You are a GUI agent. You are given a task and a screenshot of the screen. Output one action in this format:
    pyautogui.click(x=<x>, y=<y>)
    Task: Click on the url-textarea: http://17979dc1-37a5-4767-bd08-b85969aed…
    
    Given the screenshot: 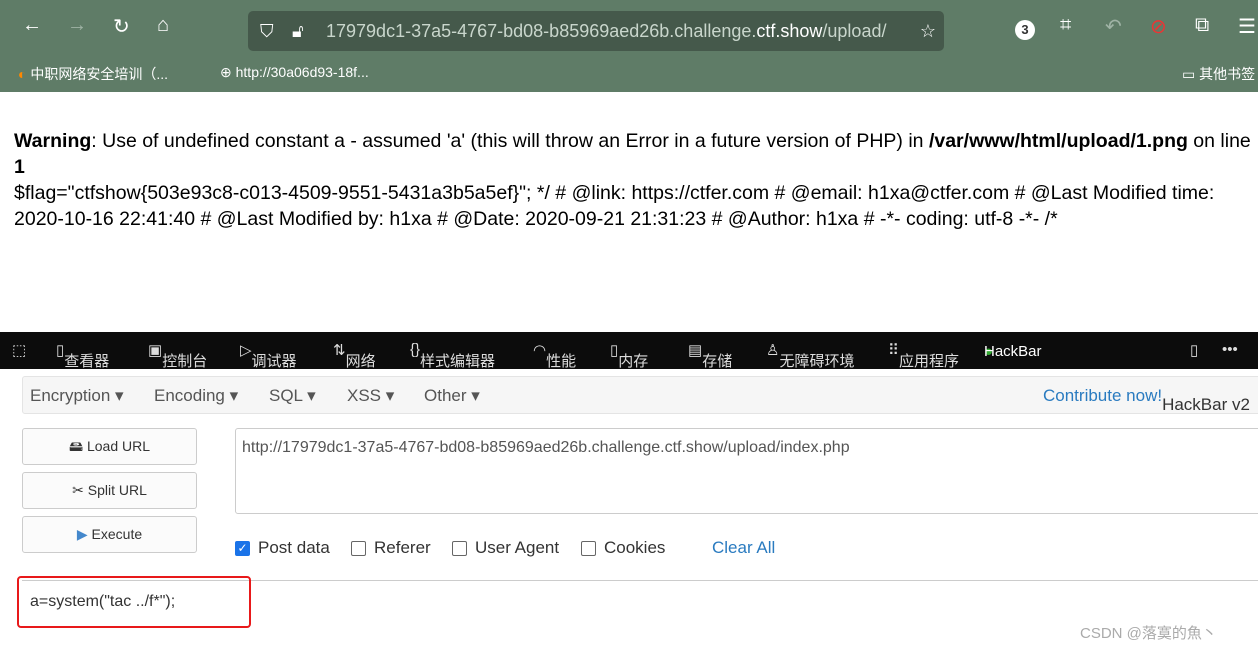 What is the action you would take?
    pyautogui.click(x=746, y=471)
    